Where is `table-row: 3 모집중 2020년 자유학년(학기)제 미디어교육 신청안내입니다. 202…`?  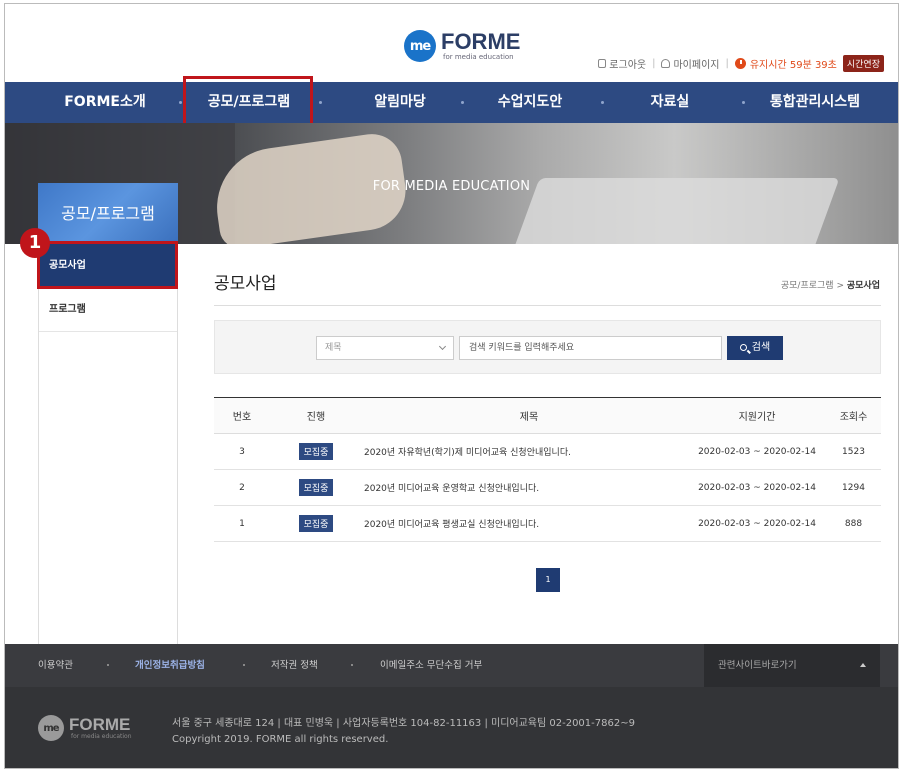
table-row: 3 모집중 2020년 자유학년(학기)제 미디어교육 신청안내입니다. 202… is located at coordinates (547, 452).